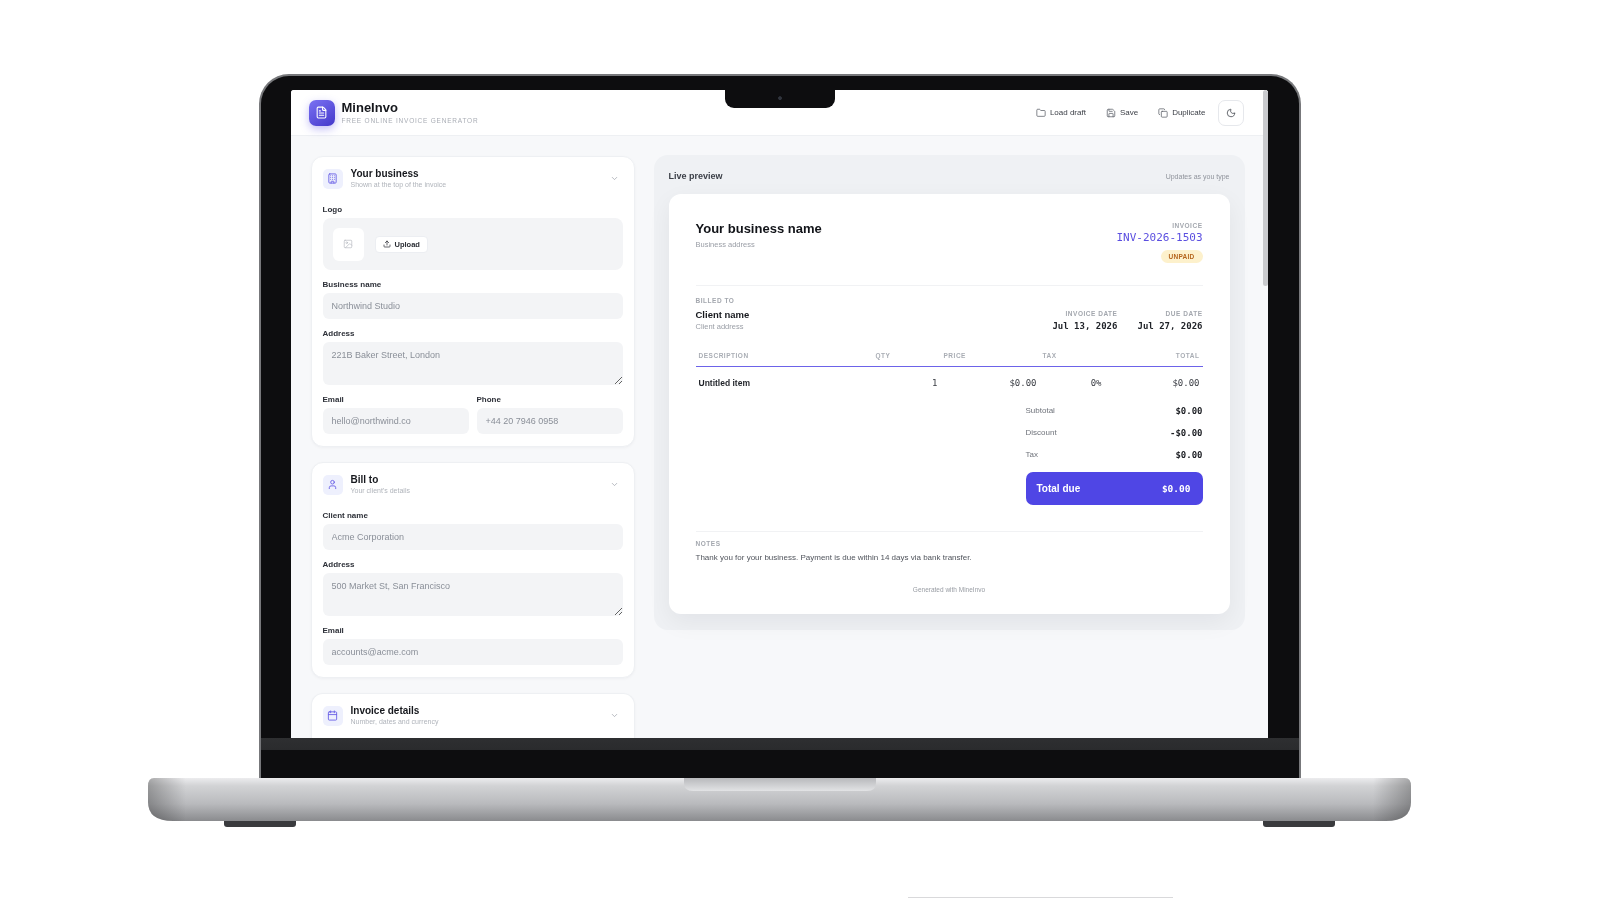 This screenshot has height=900, width=1600. What do you see at coordinates (1159, 238) in the screenshot?
I see `invoice-number: INV-2026-1503` at bounding box center [1159, 238].